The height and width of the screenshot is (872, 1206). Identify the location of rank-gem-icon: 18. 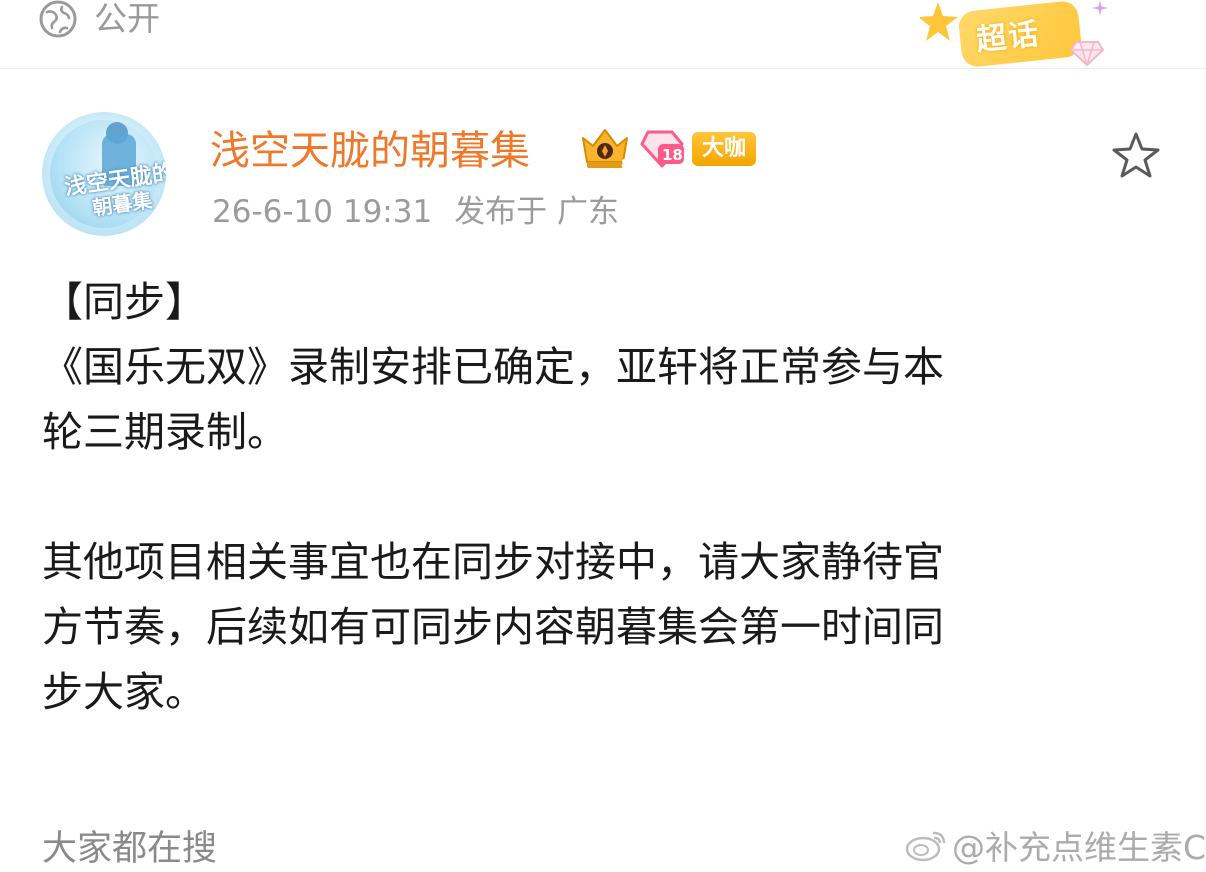
(663, 150).